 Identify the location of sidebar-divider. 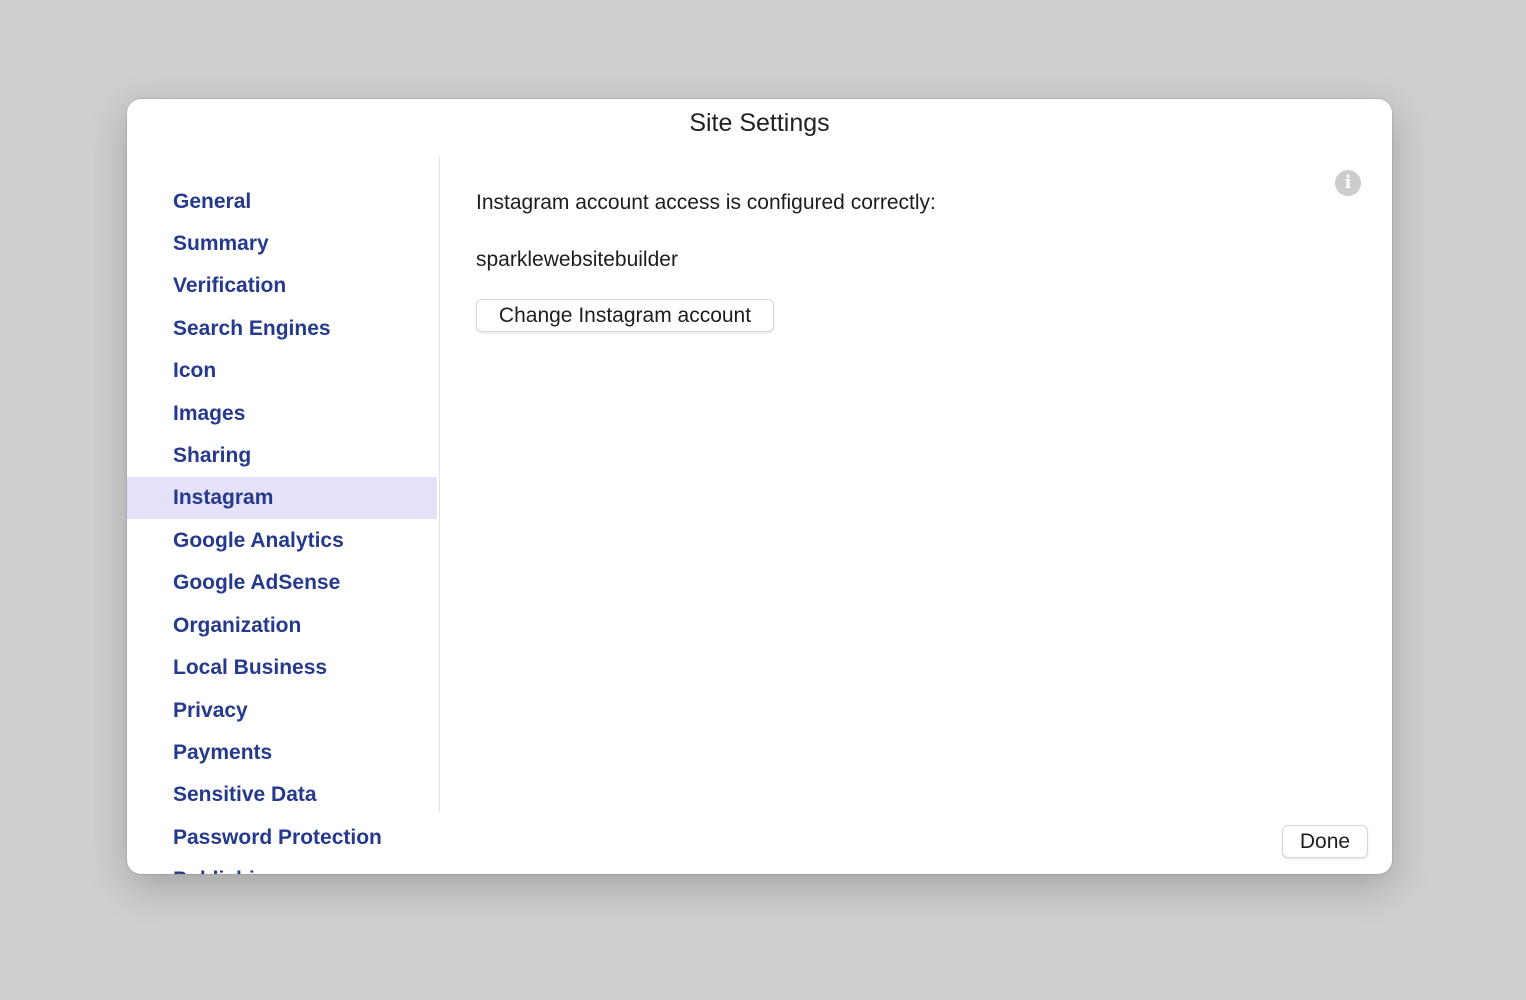
(439, 484).